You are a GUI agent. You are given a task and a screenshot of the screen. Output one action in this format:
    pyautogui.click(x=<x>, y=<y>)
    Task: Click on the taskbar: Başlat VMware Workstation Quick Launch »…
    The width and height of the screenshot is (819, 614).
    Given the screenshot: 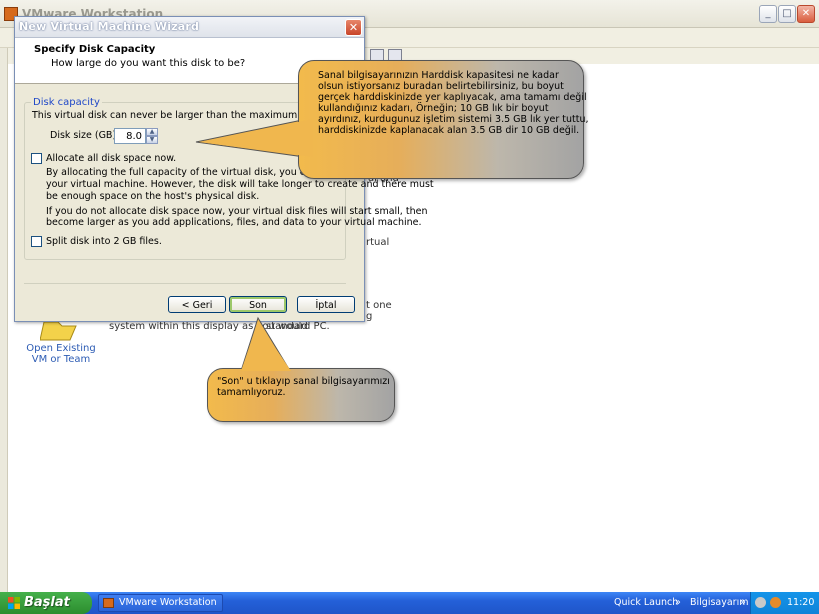 What is the action you would take?
    pyautogui.click(x=409, y=603)
    